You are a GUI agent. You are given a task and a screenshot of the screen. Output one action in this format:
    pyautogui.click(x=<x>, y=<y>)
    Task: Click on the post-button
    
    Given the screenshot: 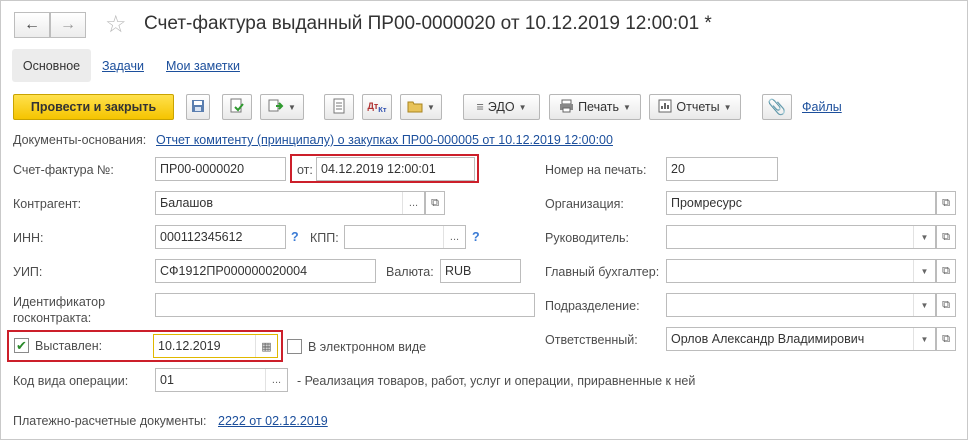 What is the action you would take?
    pyautogui.click(x=237, y=107)
    